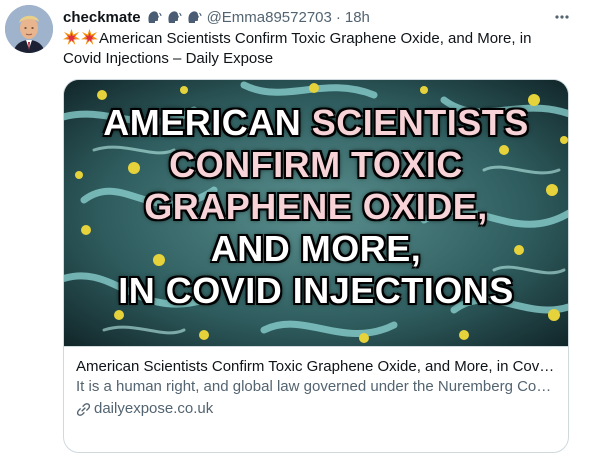 The width and height of the screenshot is (591, 457). What do you see at coordinates (202, 122) in the screenshot?
I see `headline-word-white: AMERICAN` at bounding box center [202, 122].